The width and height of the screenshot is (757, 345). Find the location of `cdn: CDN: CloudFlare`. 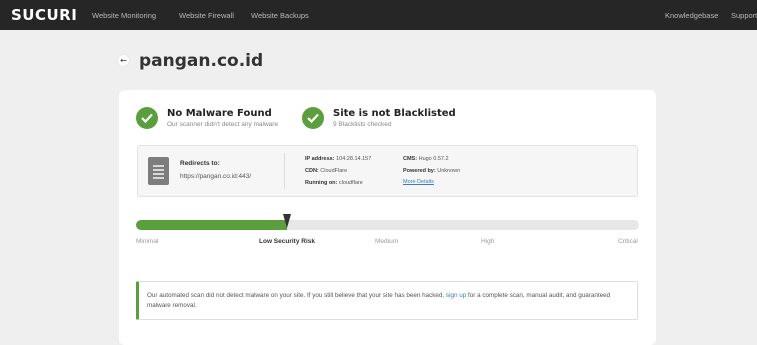

cdn: CDN: CloudFlare is located at coordinates (326, 171).